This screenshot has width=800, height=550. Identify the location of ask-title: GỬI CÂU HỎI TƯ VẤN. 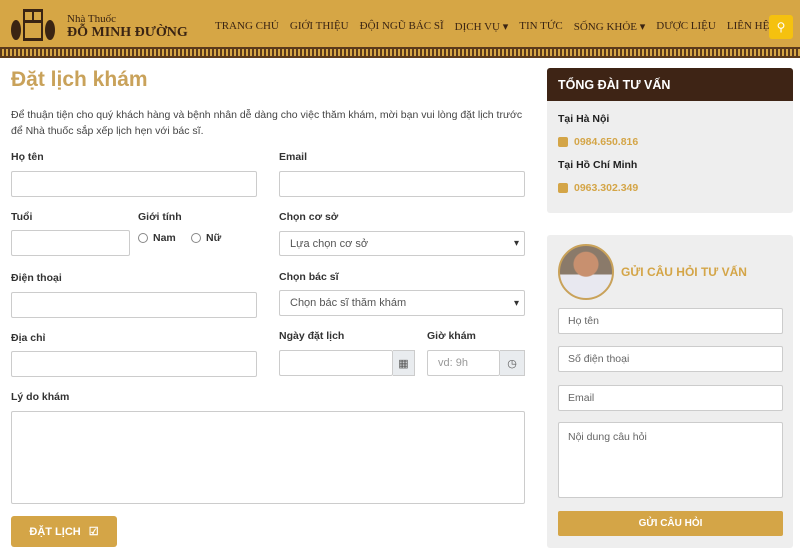
(684, 272).